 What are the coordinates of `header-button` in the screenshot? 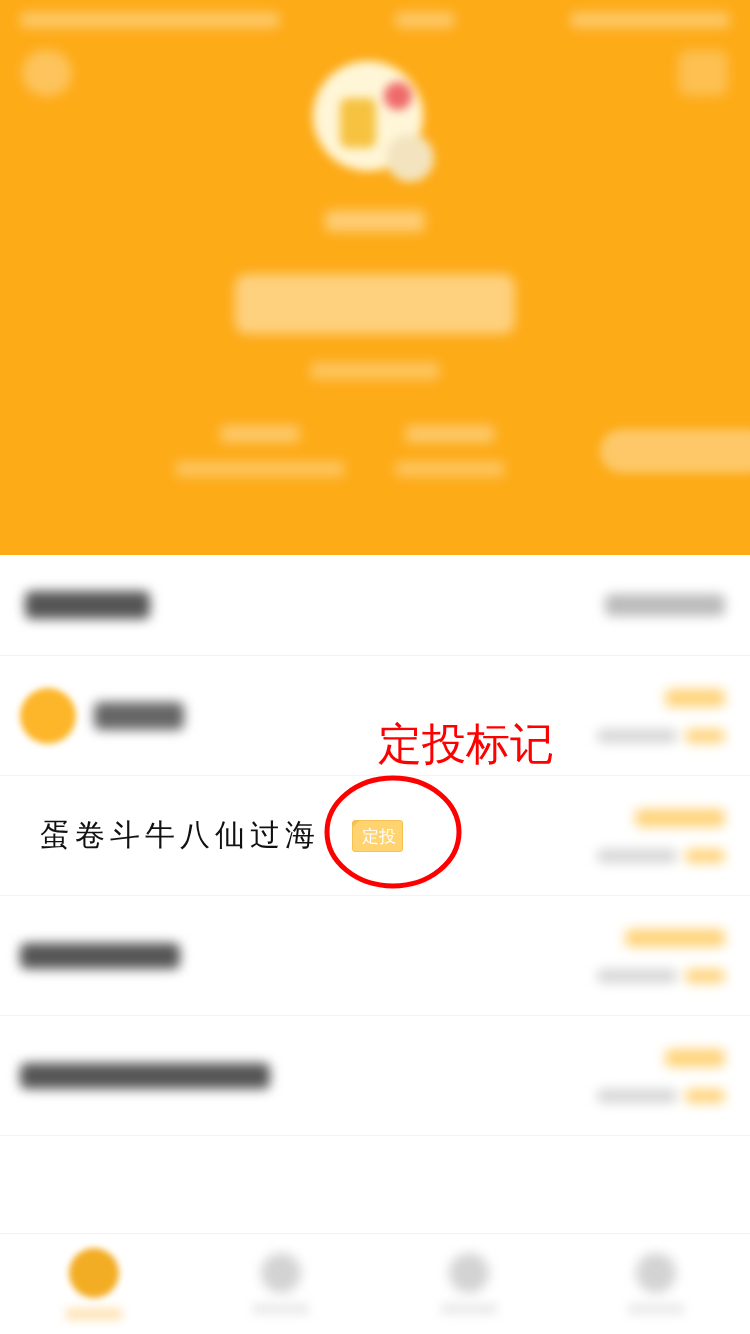 It's located at (675, 451).